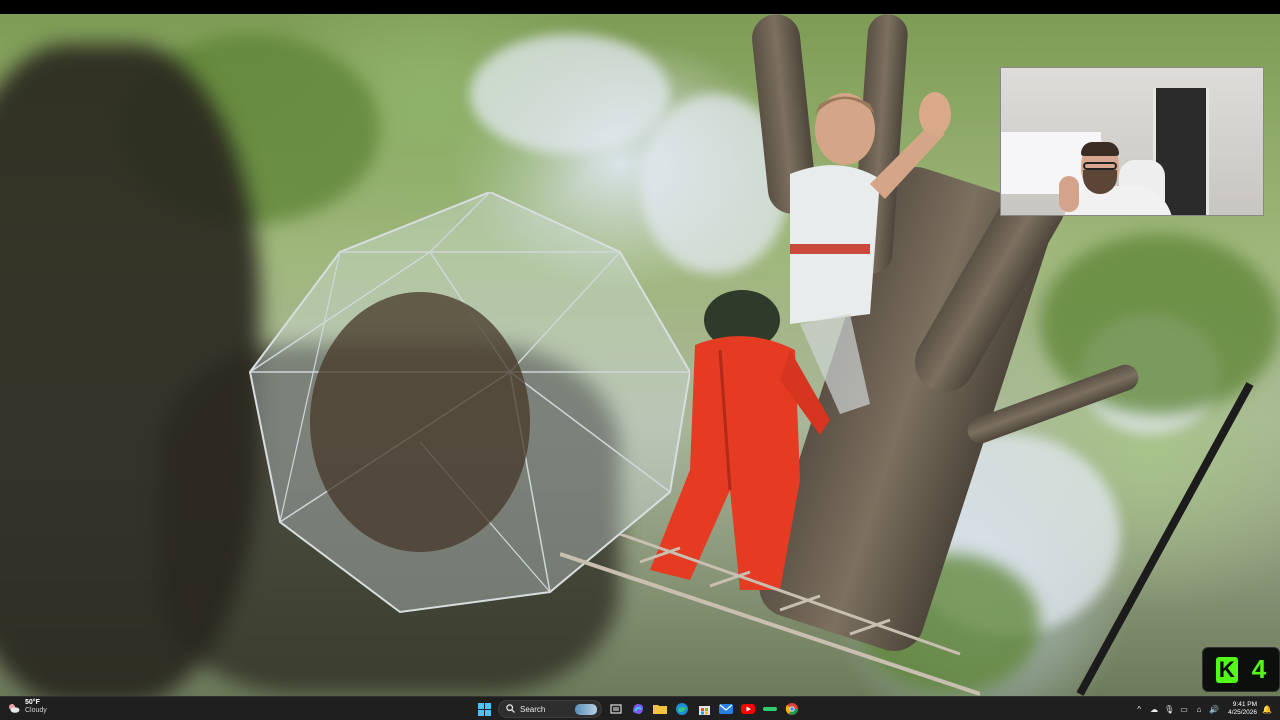  Describe the element at coordinates (1267, 709) in the screenshot. I see `notification-bell-icon: 🔔` at that location.